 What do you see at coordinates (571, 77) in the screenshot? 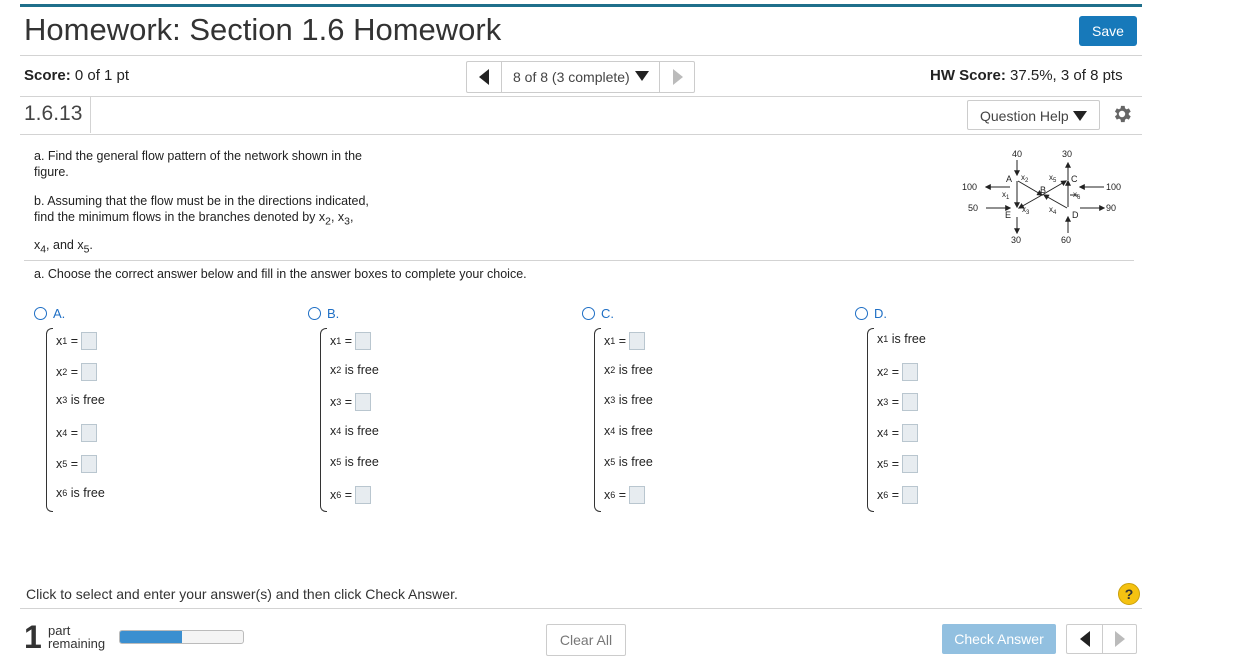
I see `question-select-label: 8 of 8 (3 complete)` at bounding box center [571, 77].